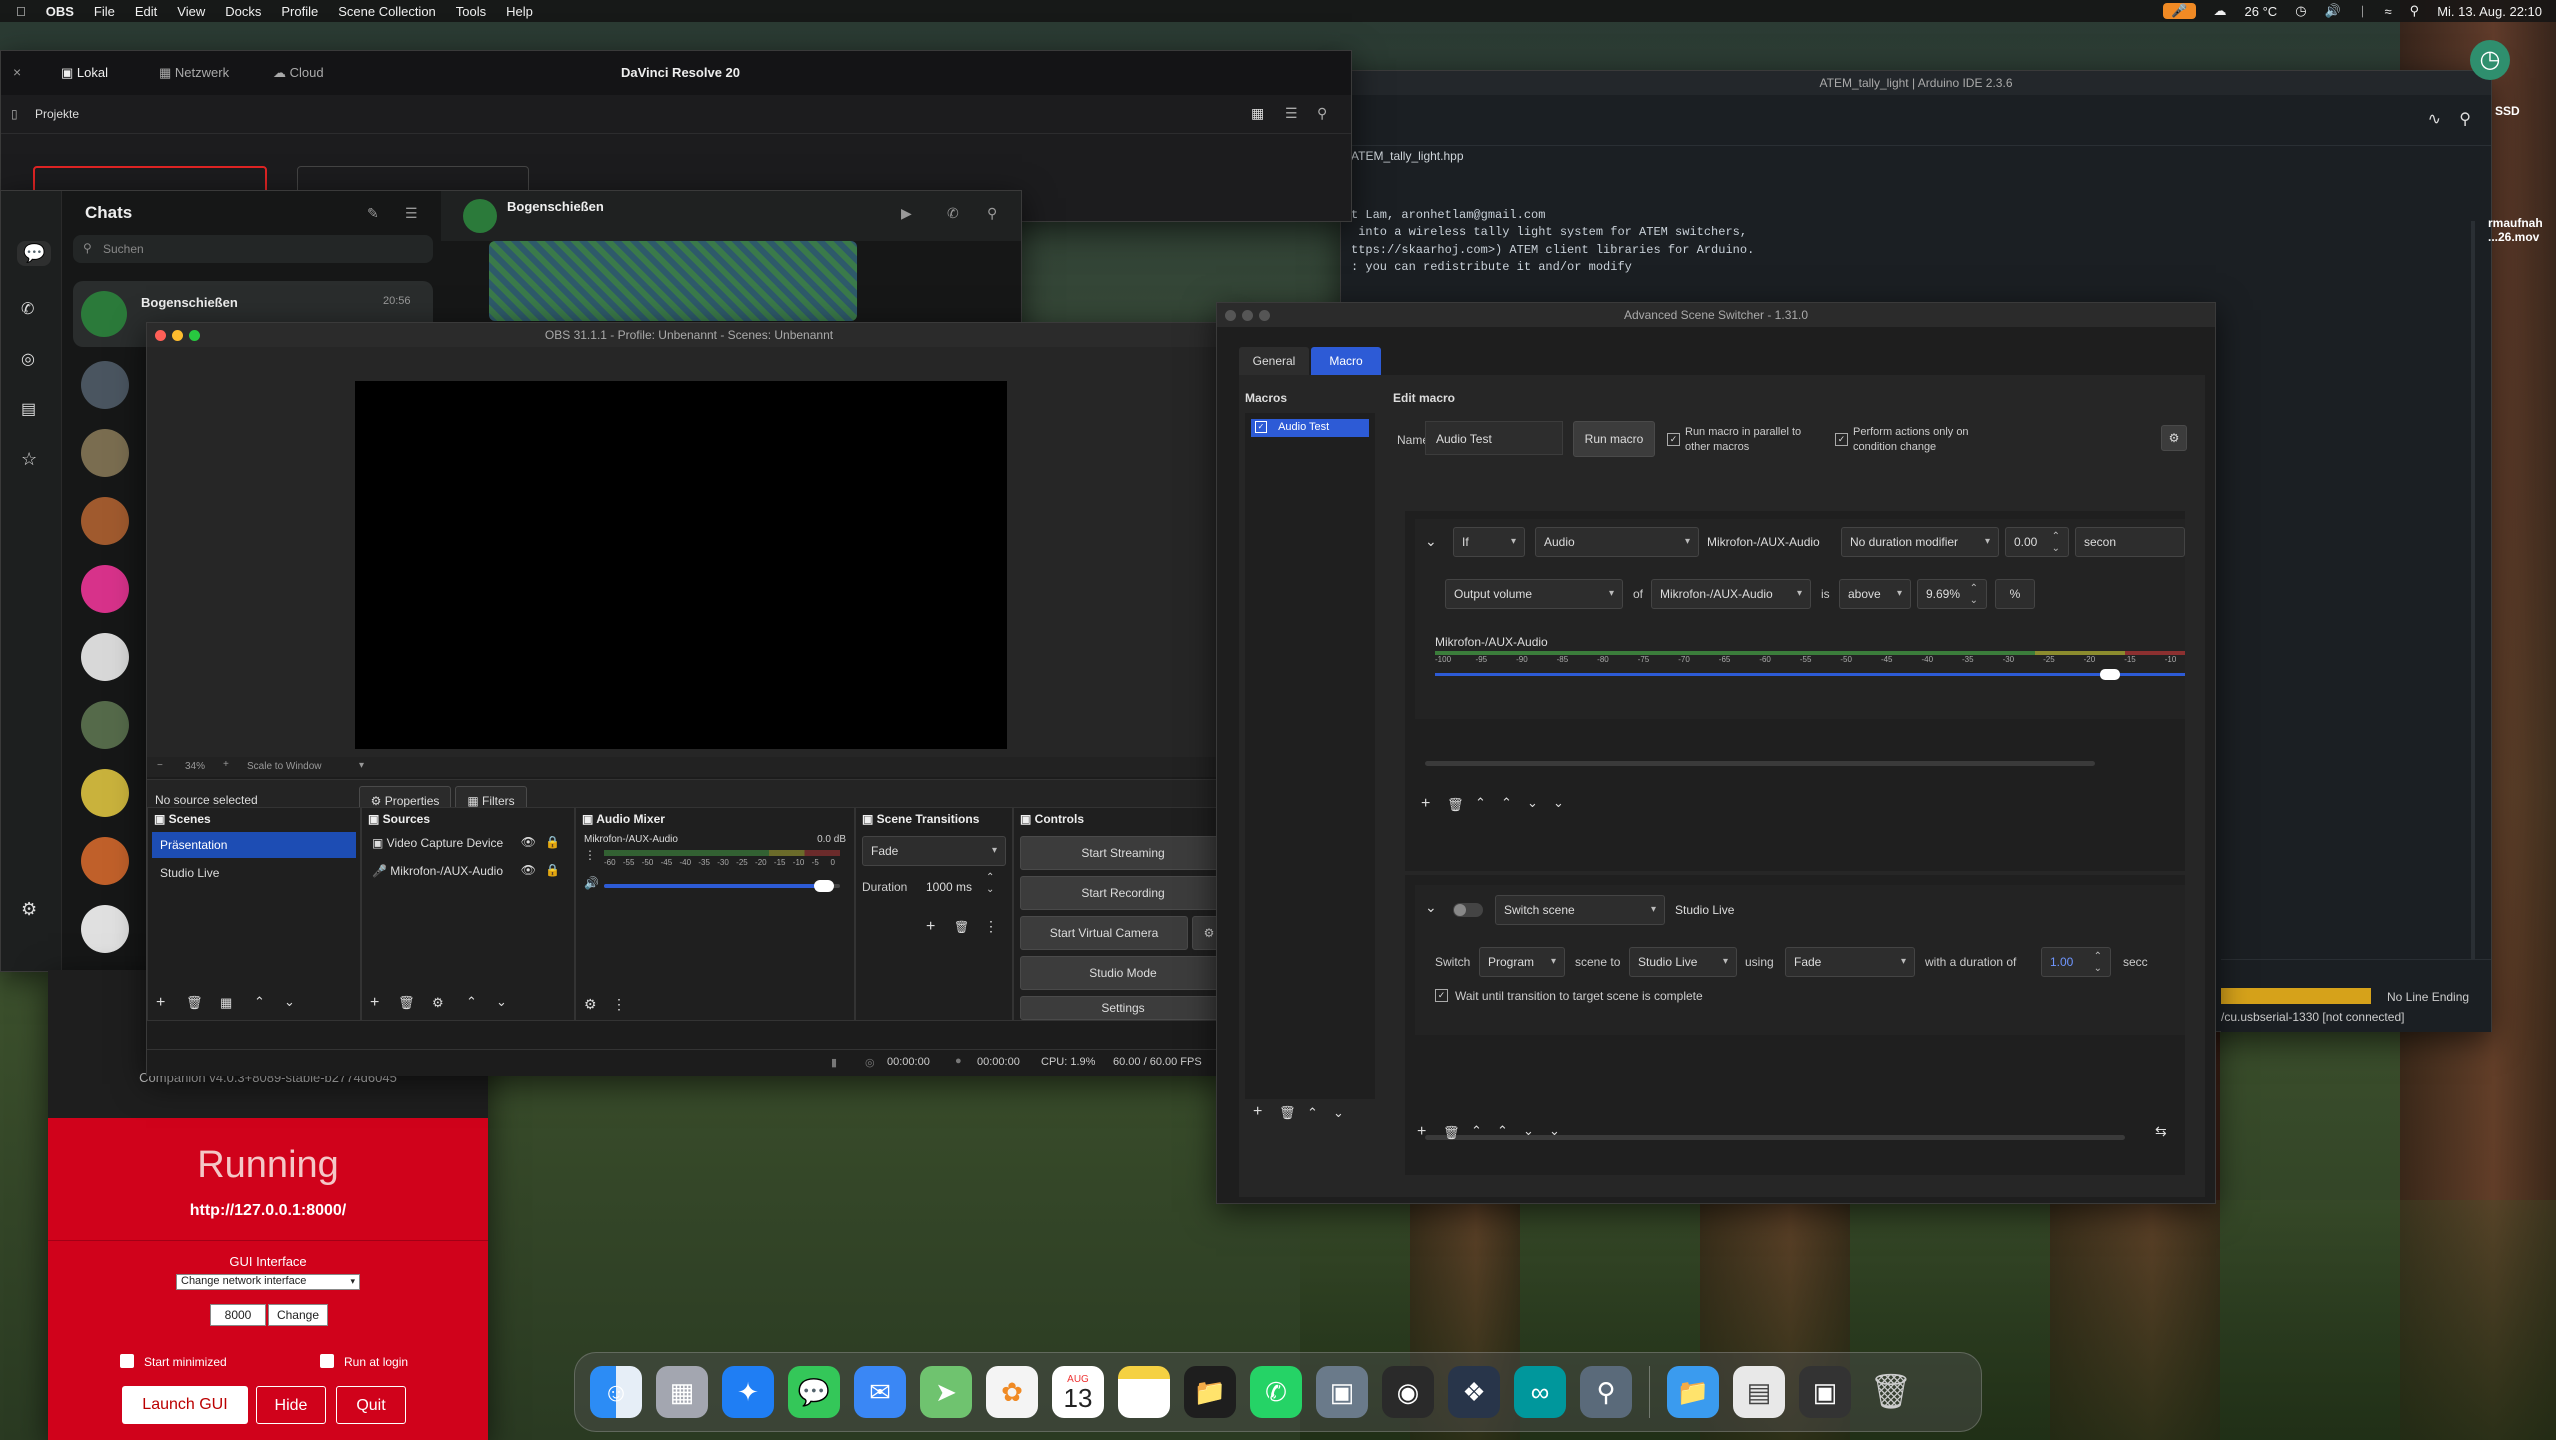  I want to click on datetime: Mi. 13. Aug. 22:10, so click(2489, 11).